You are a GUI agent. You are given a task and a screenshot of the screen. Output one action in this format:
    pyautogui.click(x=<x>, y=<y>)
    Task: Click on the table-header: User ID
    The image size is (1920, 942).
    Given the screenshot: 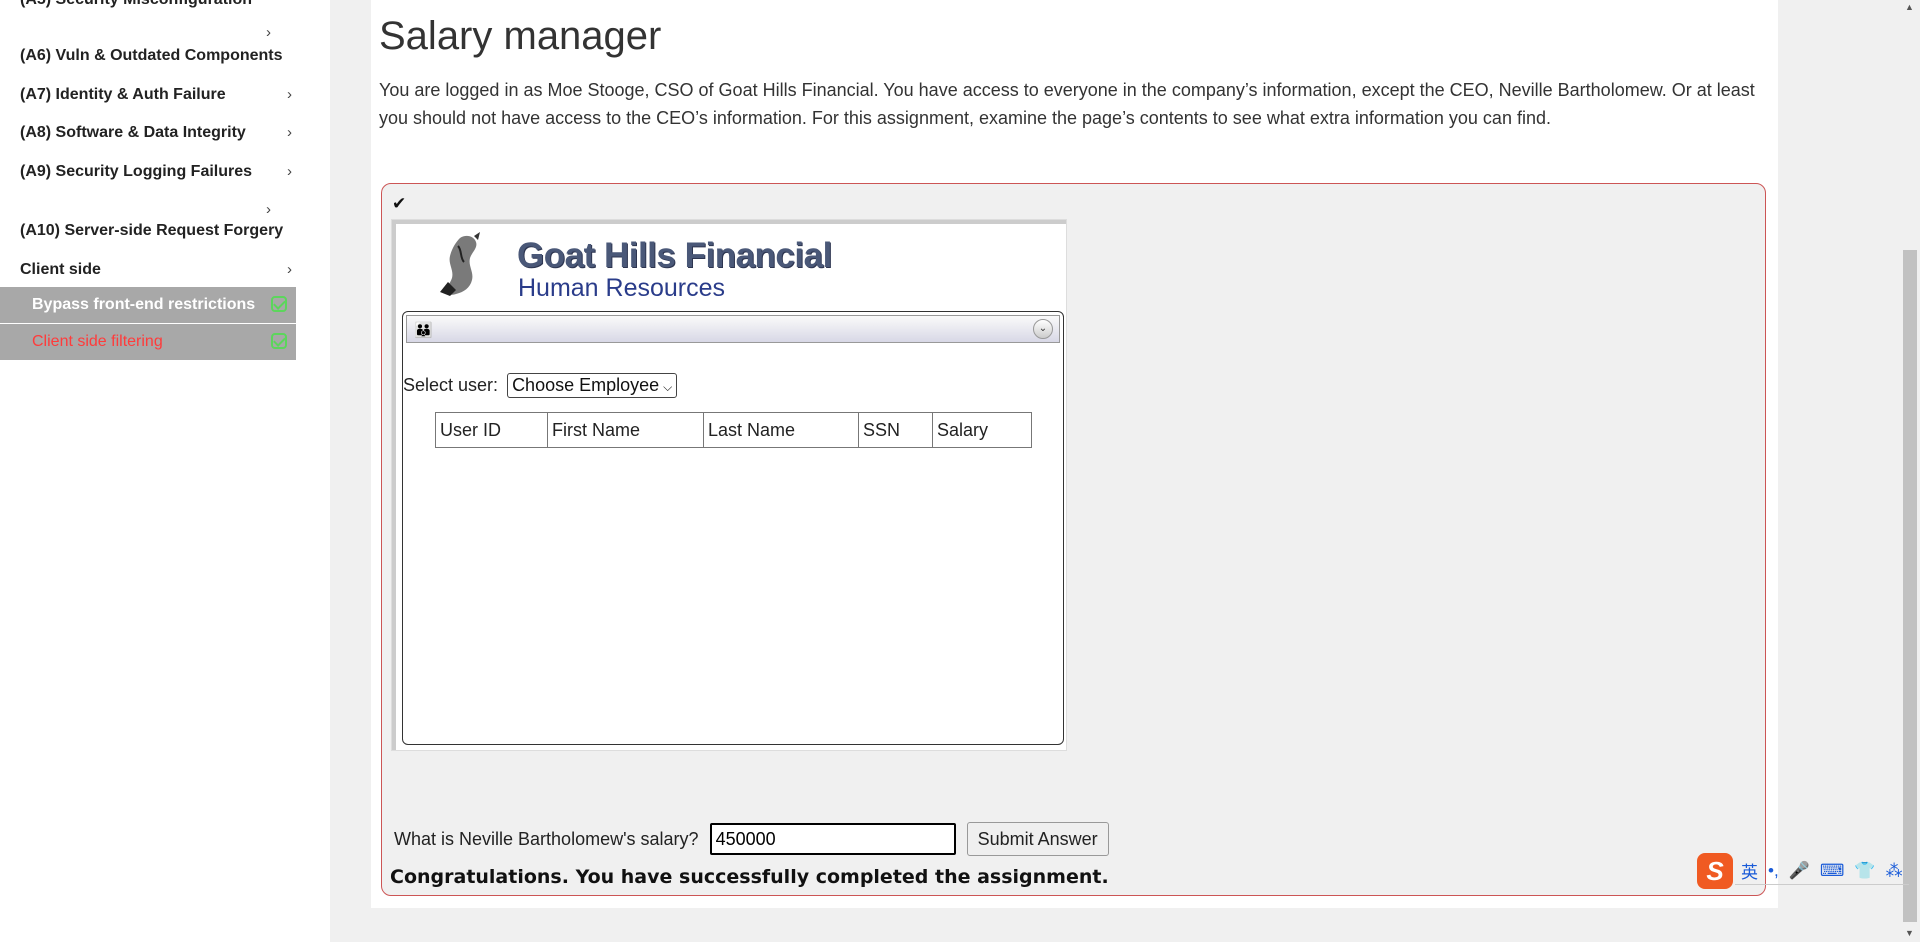 What is the action you would take?
    pyautogui.click(x=491, y=430)
    